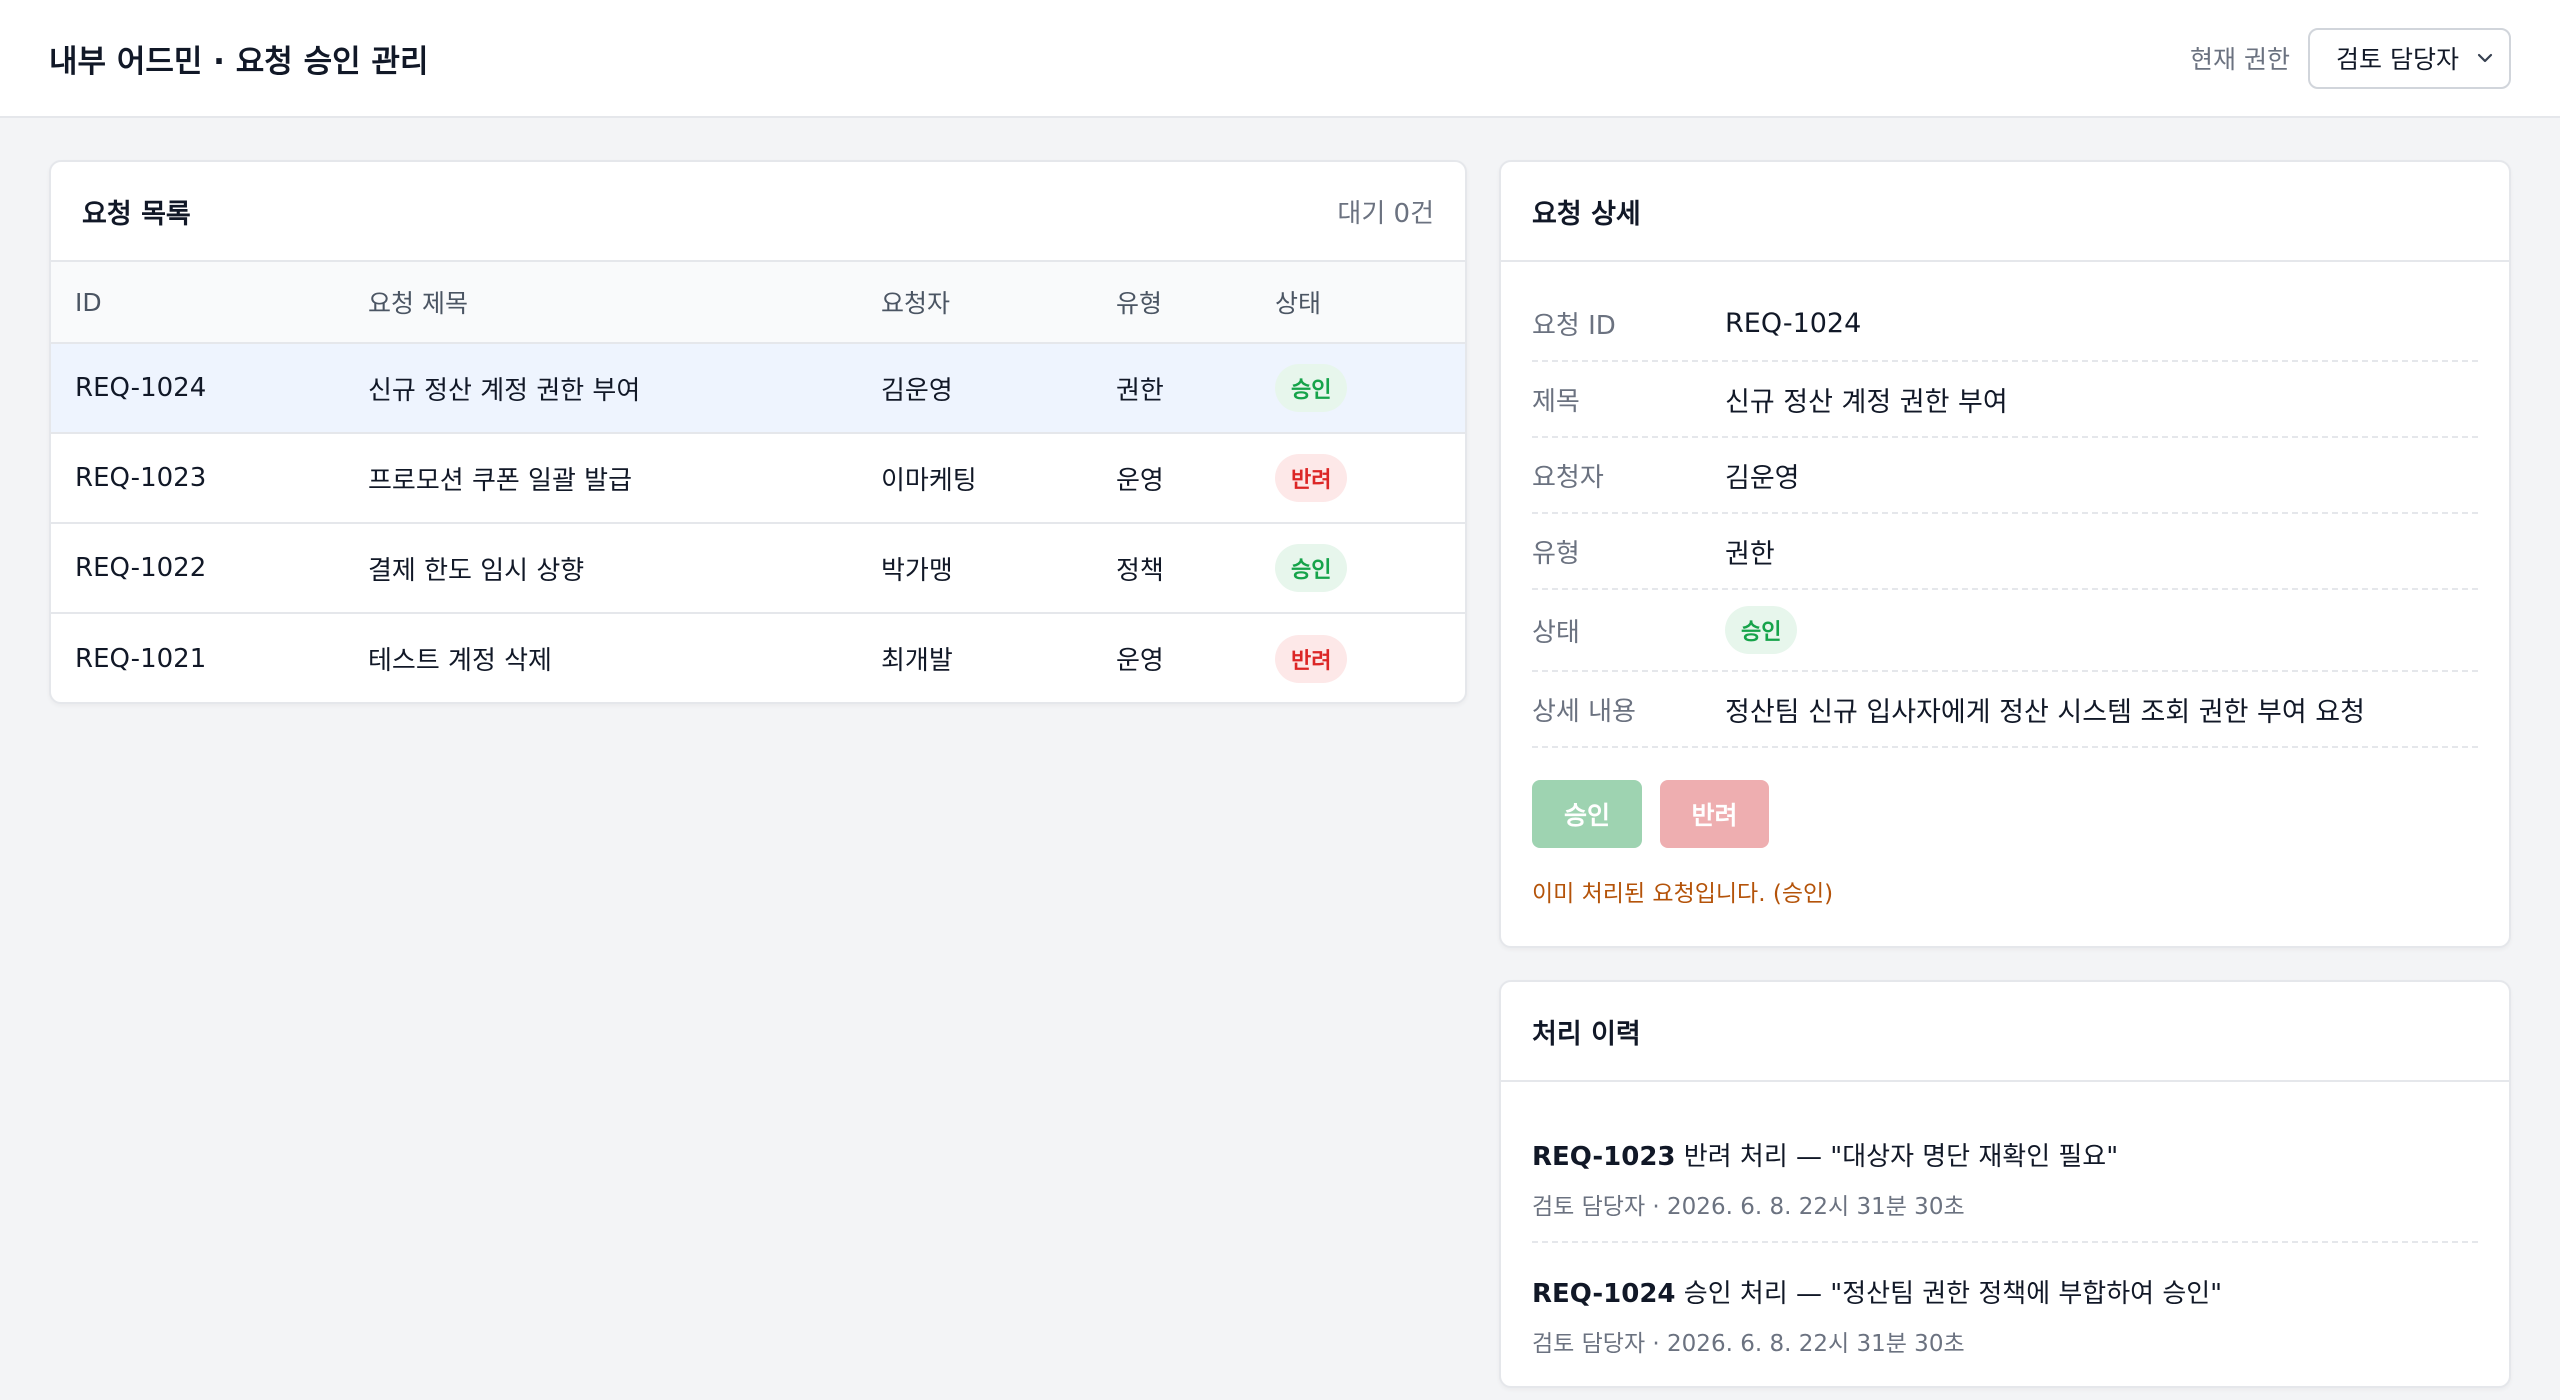  Describe the element at coordinates (1556, 553) in the screenshot. I see `detail-label: 유형` at that location.